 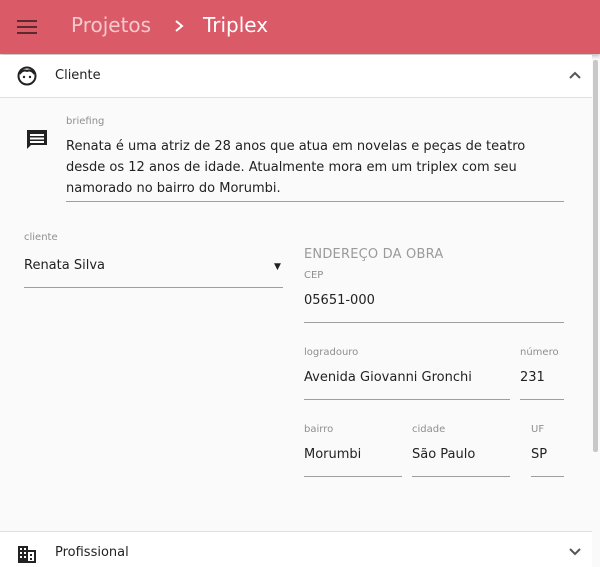 I want to click on cliente-label: cliente, so click(x=41, y=237).